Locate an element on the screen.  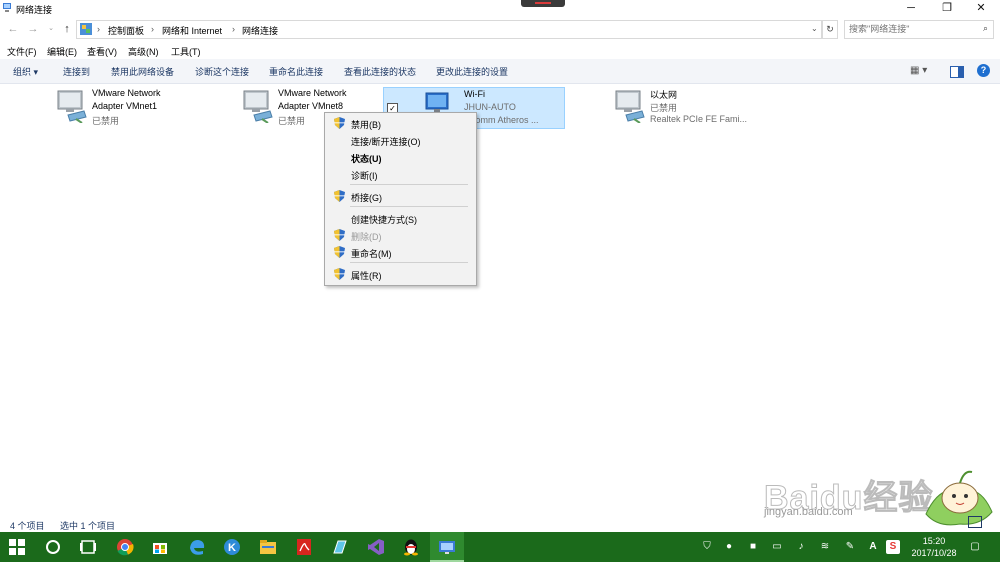
search-box: ⌕ is located at coordinates (919, 29).